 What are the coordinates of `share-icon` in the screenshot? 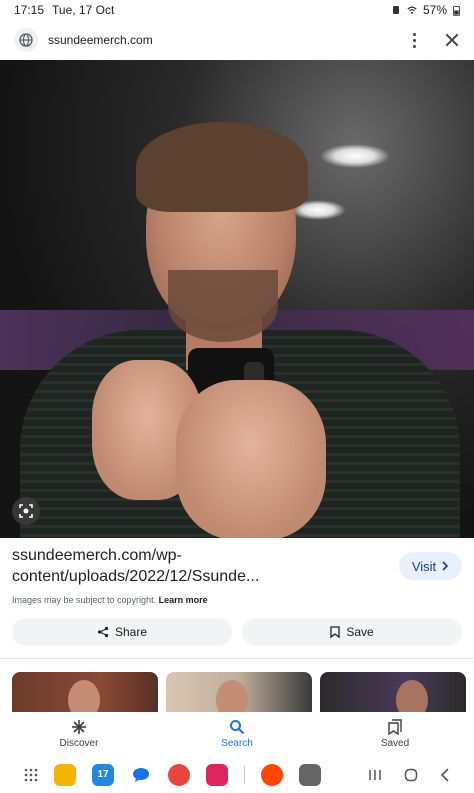 It's located at (103, 632).